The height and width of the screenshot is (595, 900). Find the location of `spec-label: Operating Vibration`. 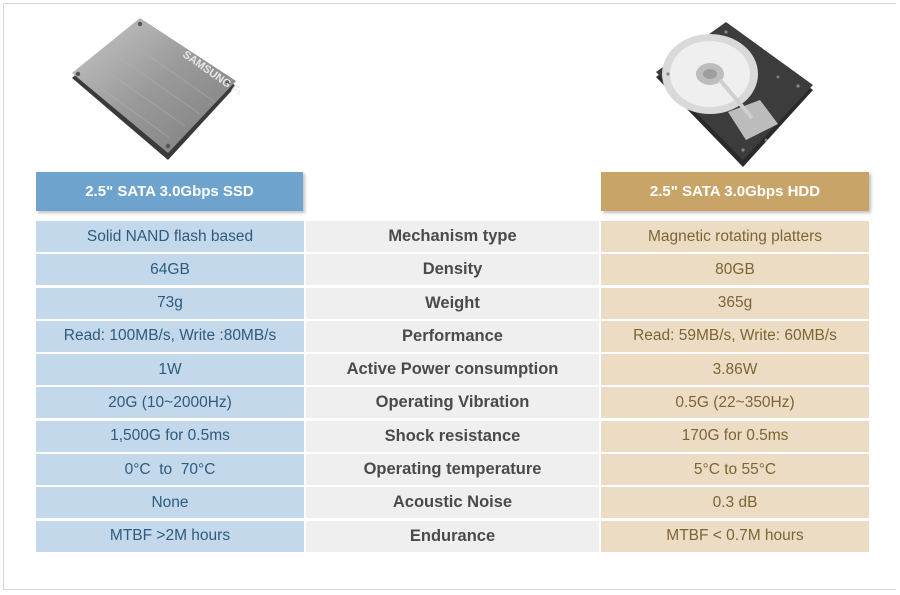

spec-label: Operating Vibration is located at coordinates (452, 403).